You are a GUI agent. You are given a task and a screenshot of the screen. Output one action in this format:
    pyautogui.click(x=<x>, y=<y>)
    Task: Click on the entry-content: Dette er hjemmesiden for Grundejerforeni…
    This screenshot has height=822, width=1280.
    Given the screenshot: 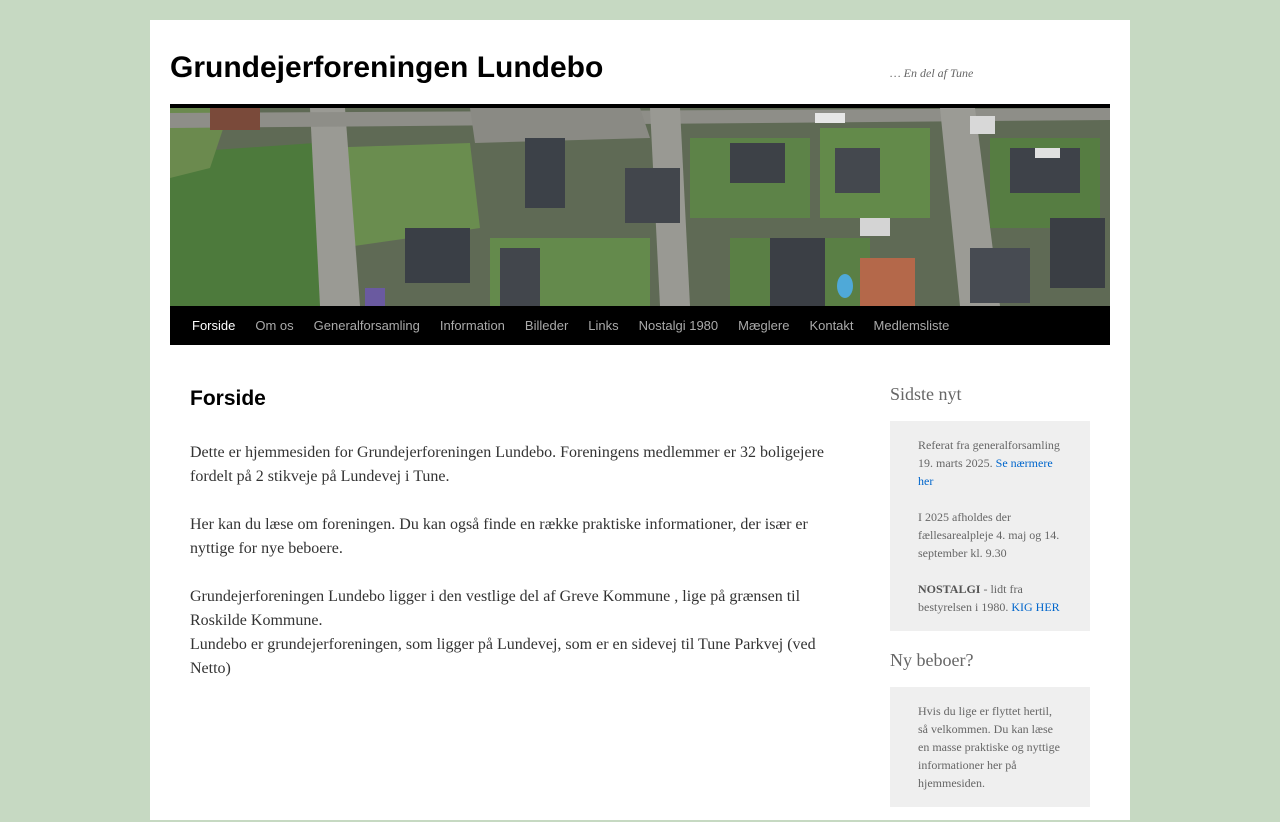 What is the action you would take?
    pyautogui.click(x=510, y=561)
    